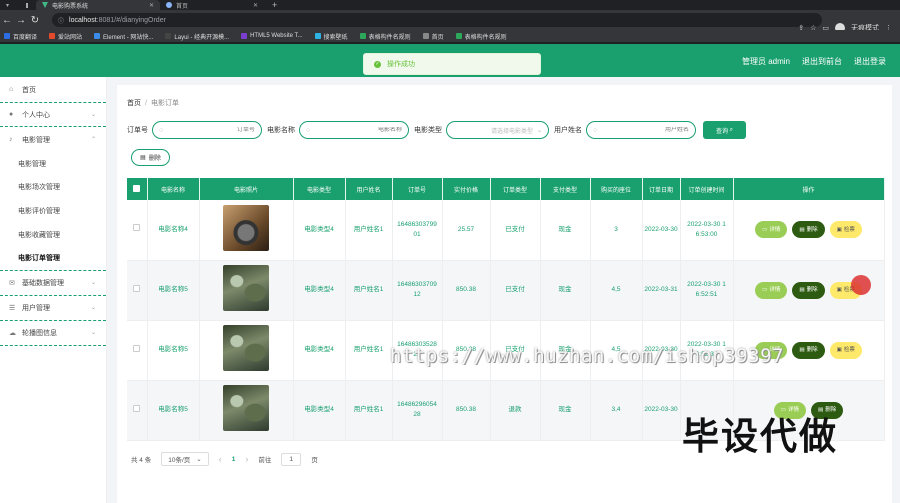  Describe the element at coordinates (319, 290) in the screenshot. I see `cell-type: 电影类型4` at that location.